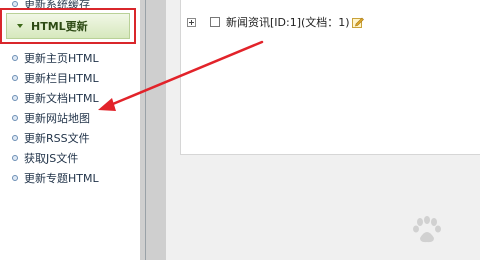  I want to click on sidebar-item-label: 更新RSS文件, so click(57, 138).